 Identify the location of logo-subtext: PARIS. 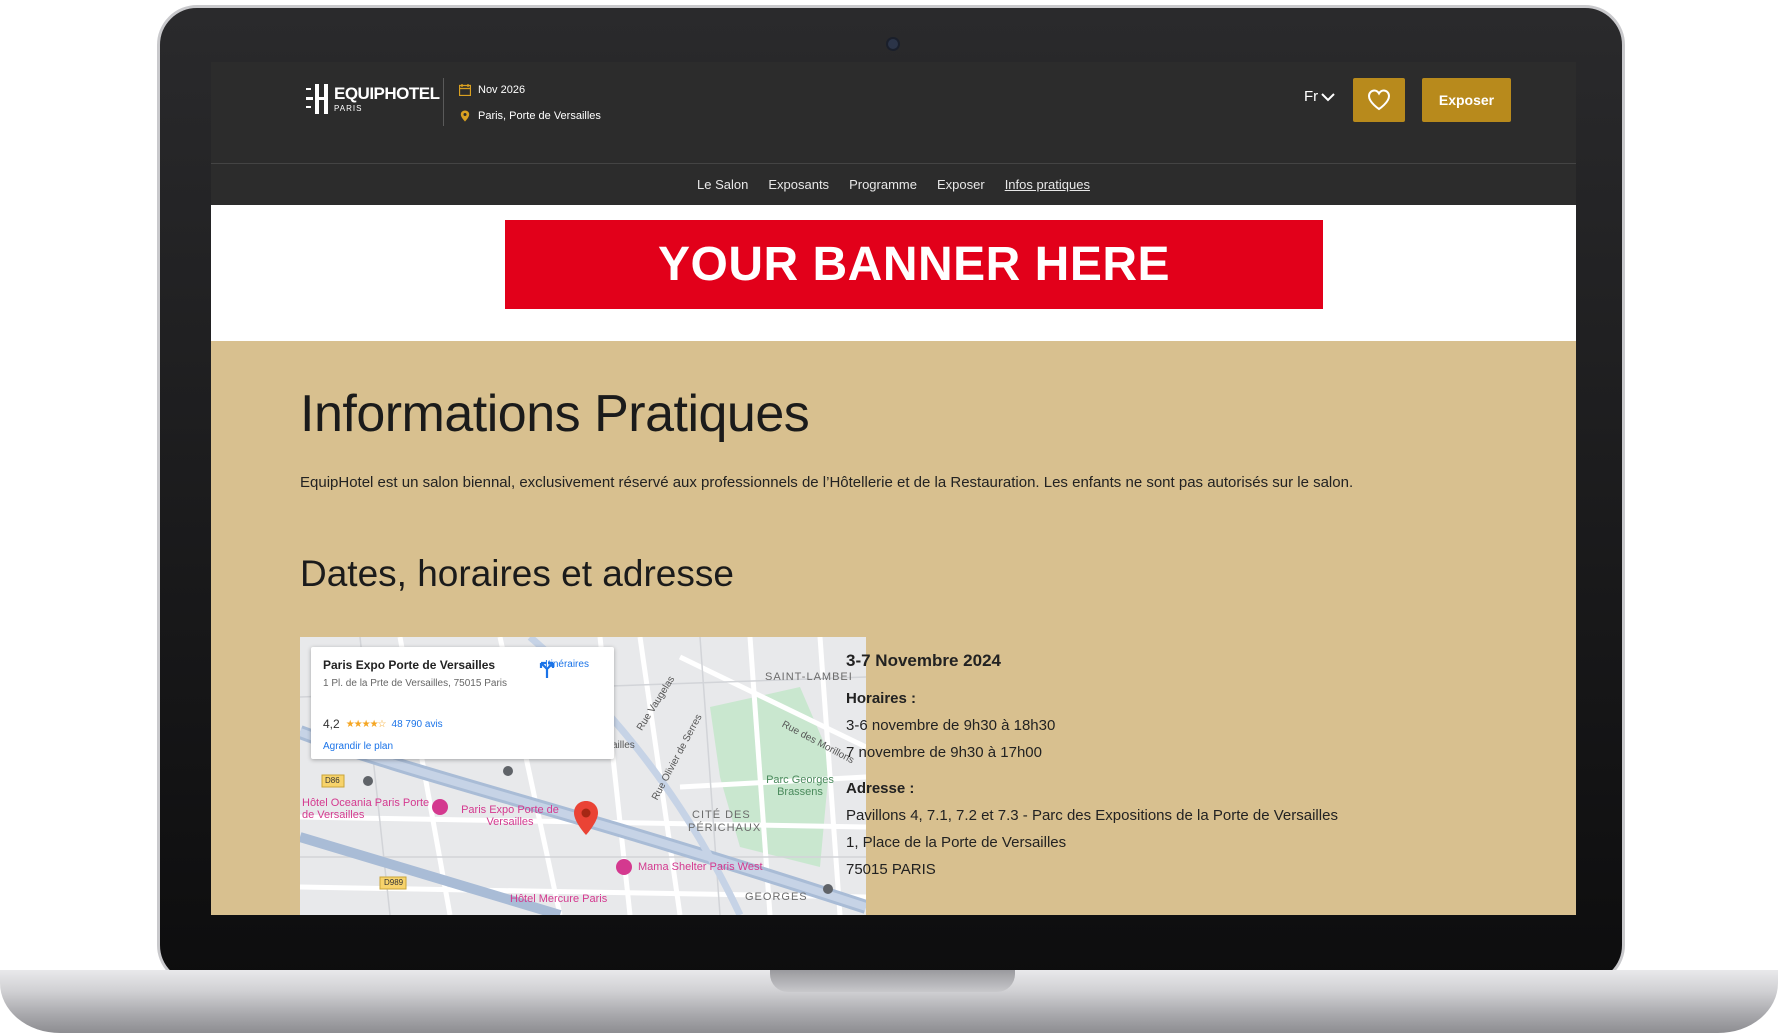
(348, 108).